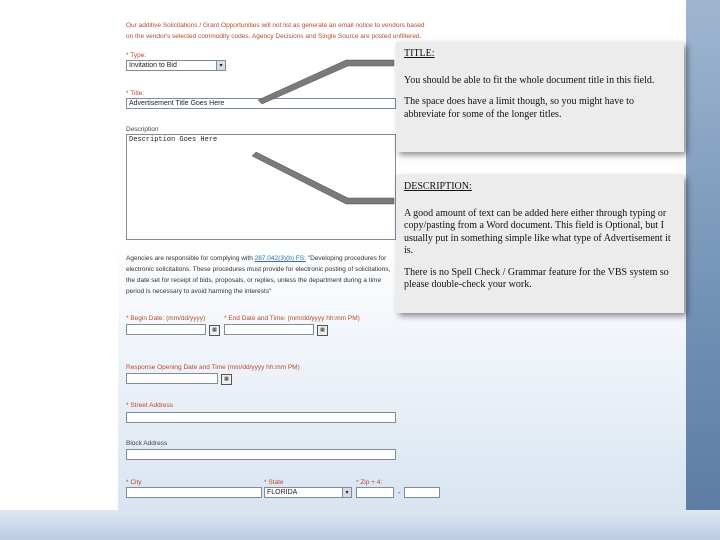 The height and width of the screenshot is (540, 720). What do you see at coordinates (323, 178) in the screenshot?
I see `description-connector` at bounding box center [323, 178].